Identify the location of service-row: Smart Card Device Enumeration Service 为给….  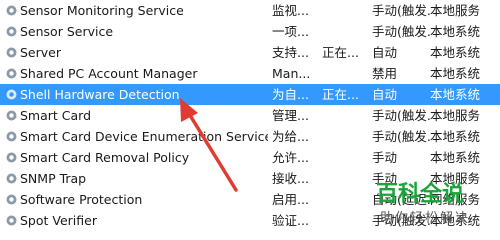
(250, 136).